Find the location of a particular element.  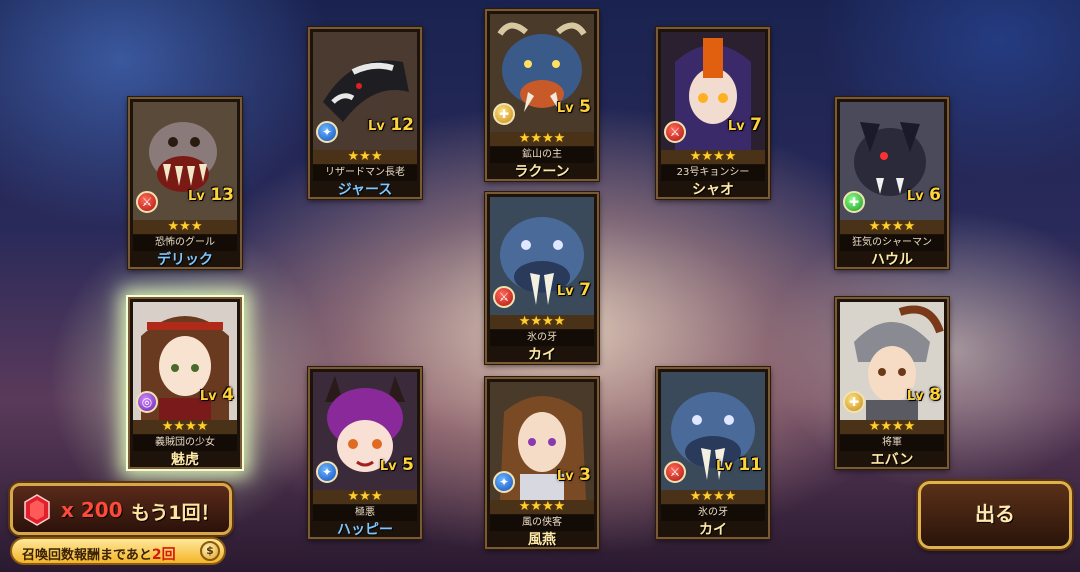

unit-name: ラクーン is located at coordinates (542, 172).